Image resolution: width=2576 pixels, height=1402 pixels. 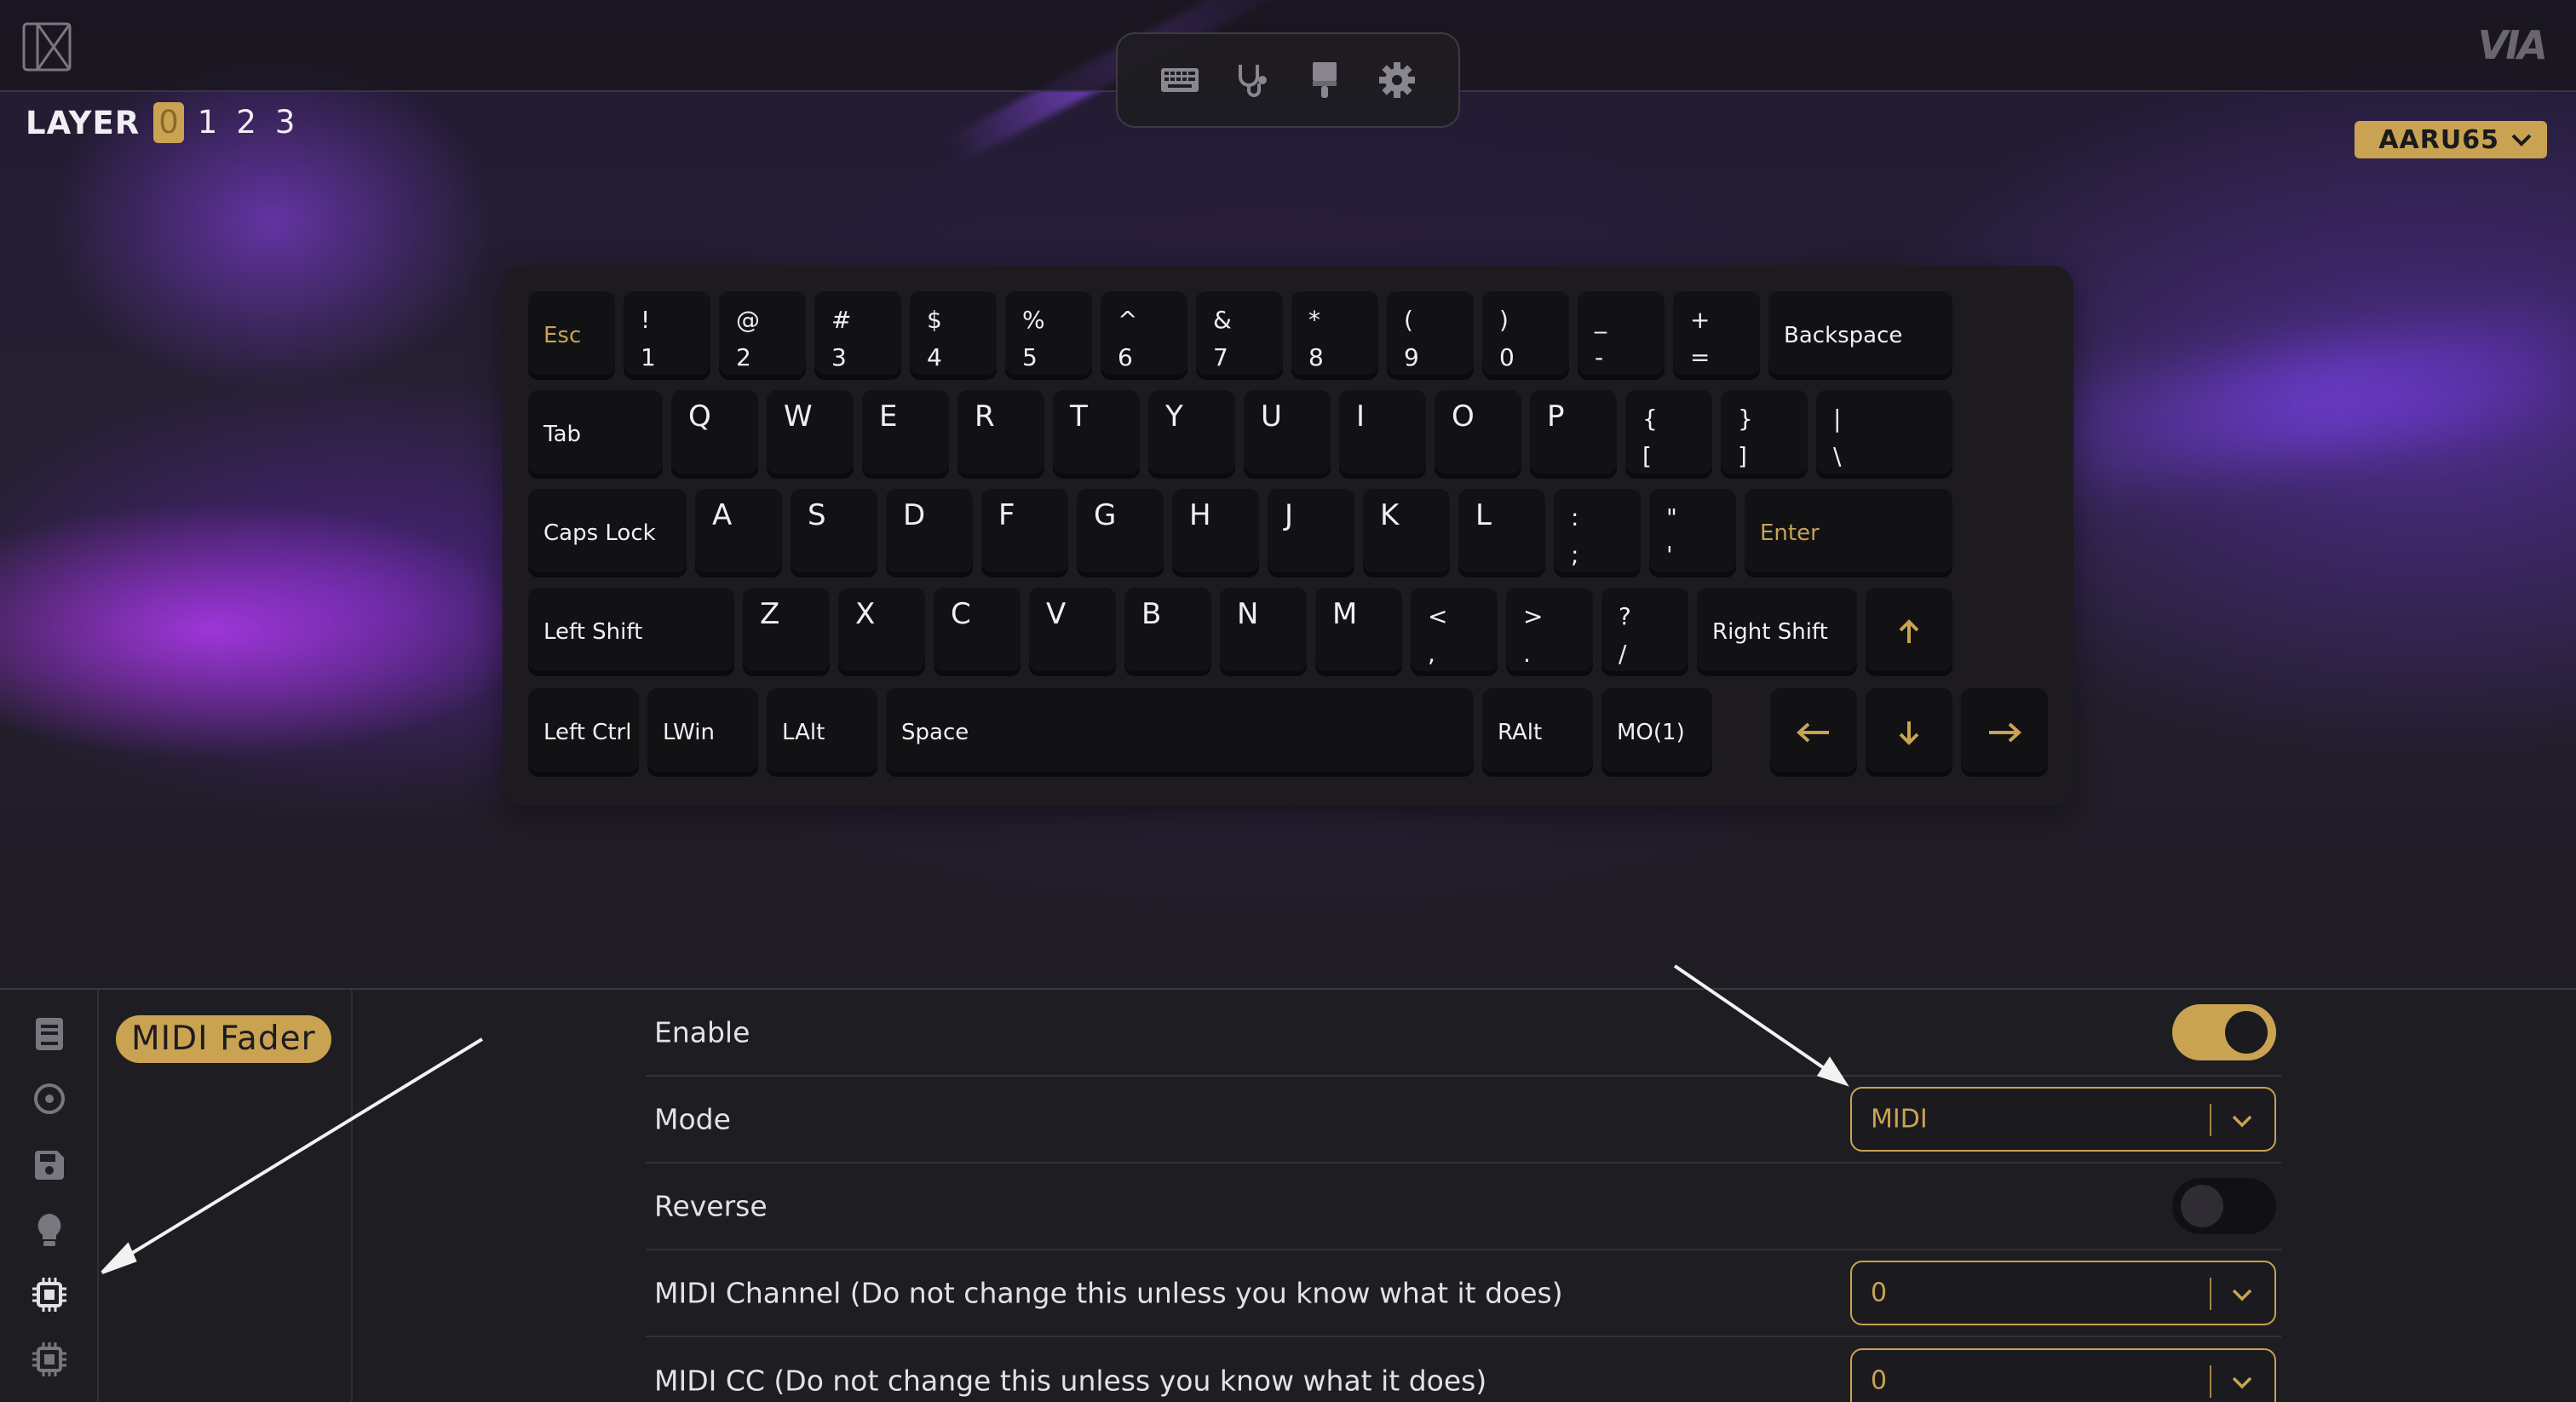 What do you see at coordinates (811, 434) in the screenshot?
I see `key-w: W` at bounding box center [811, 434].